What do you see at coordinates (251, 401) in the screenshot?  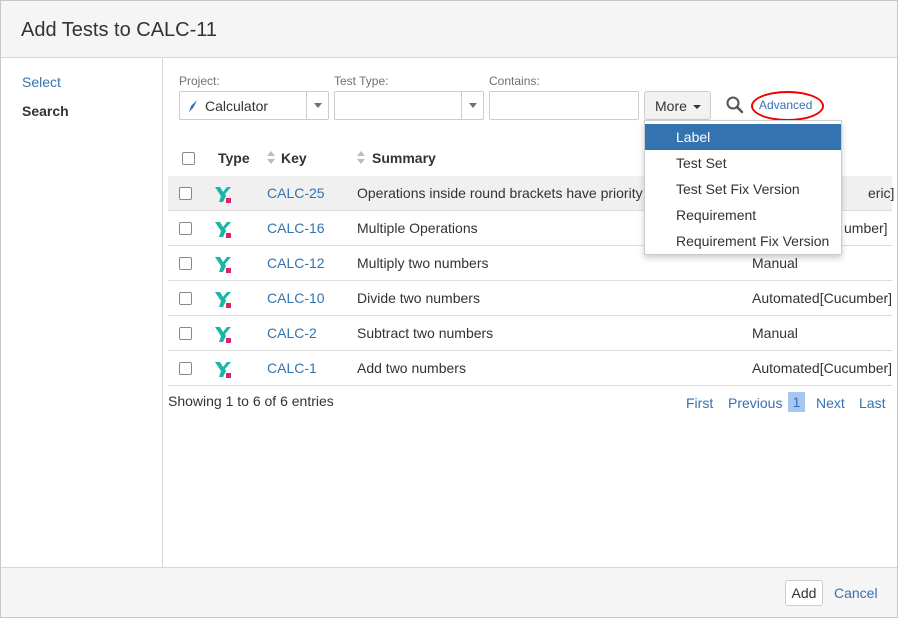 I see `entries-info: Showing 1 to 6 of 6 entries` at bounding box center [251, 401].